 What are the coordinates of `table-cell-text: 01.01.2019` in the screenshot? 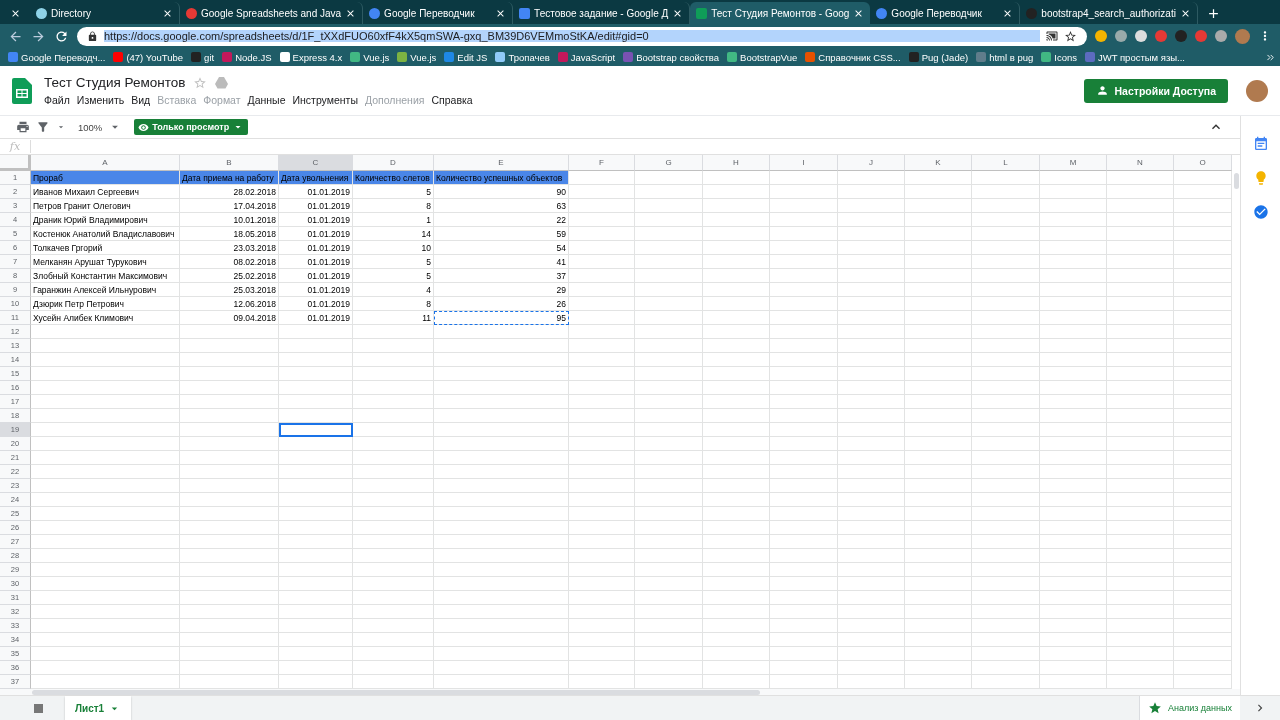 It's located at (328, 304).